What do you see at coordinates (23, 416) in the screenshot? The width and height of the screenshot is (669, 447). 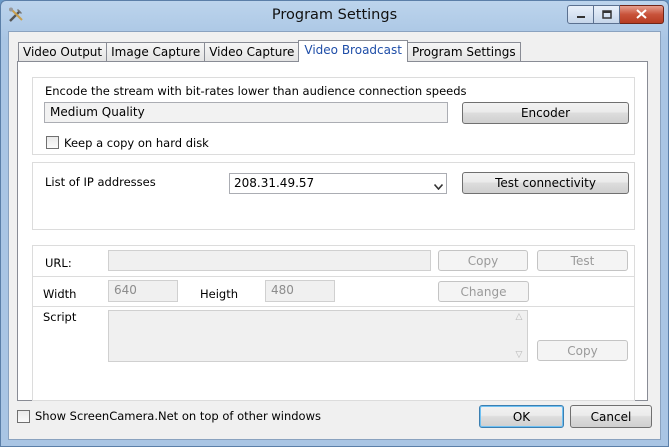 I see `on-top-checkbox` at bounding box center [23, 416].